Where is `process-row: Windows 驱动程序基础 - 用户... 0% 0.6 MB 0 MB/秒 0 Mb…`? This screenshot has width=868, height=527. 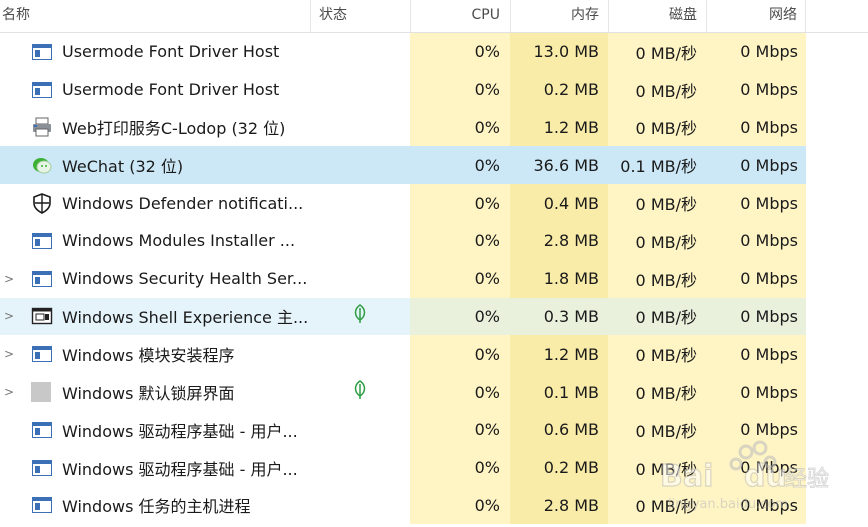
process-row: Windows 驱动程序基础 - 用户... 0% 0.6 MB 0 MB/秒 0 Mb… is located at coordinates (434, 429).